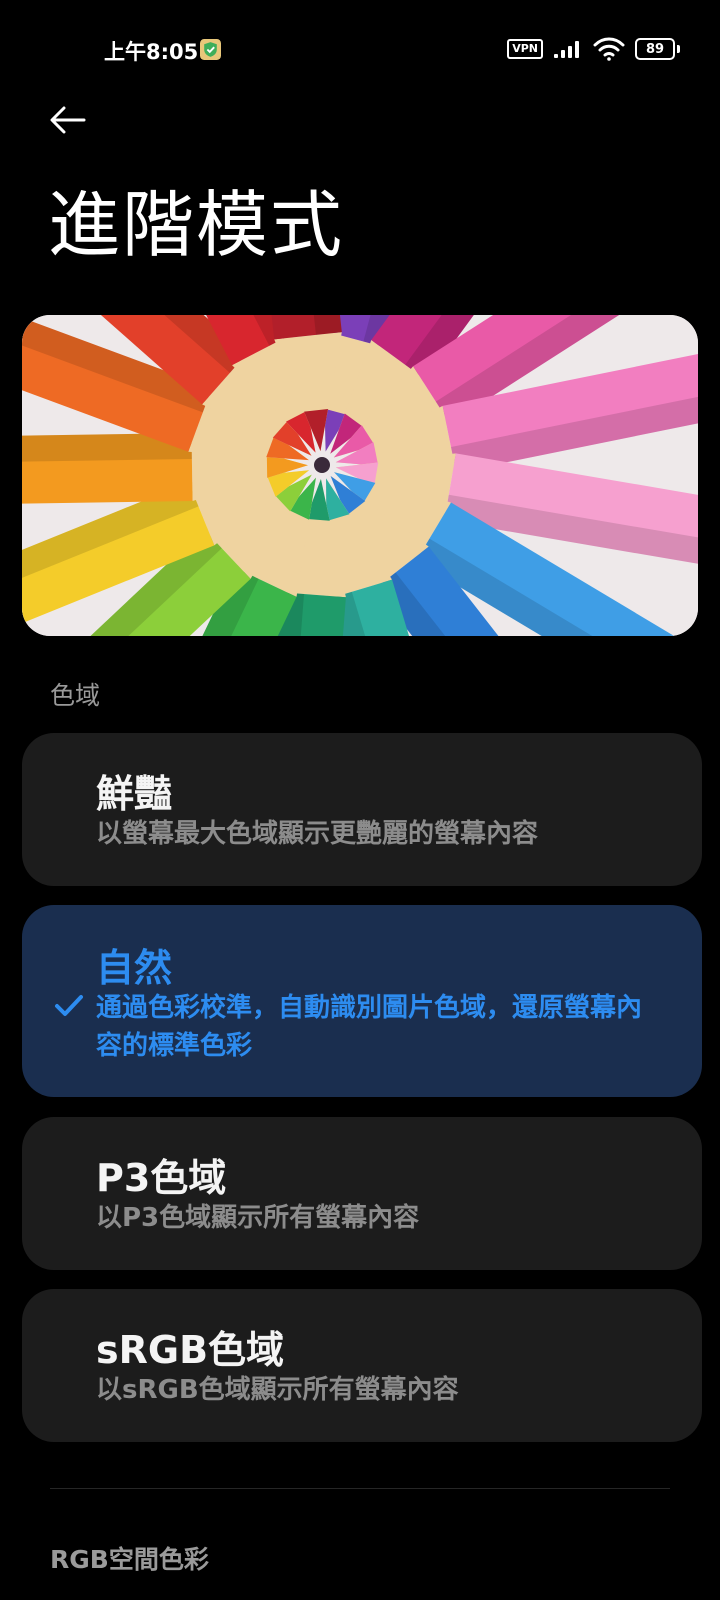  Describe the element at coordinates (68, 120) in the screenshot. I see `arrow-left-icon` at that location.